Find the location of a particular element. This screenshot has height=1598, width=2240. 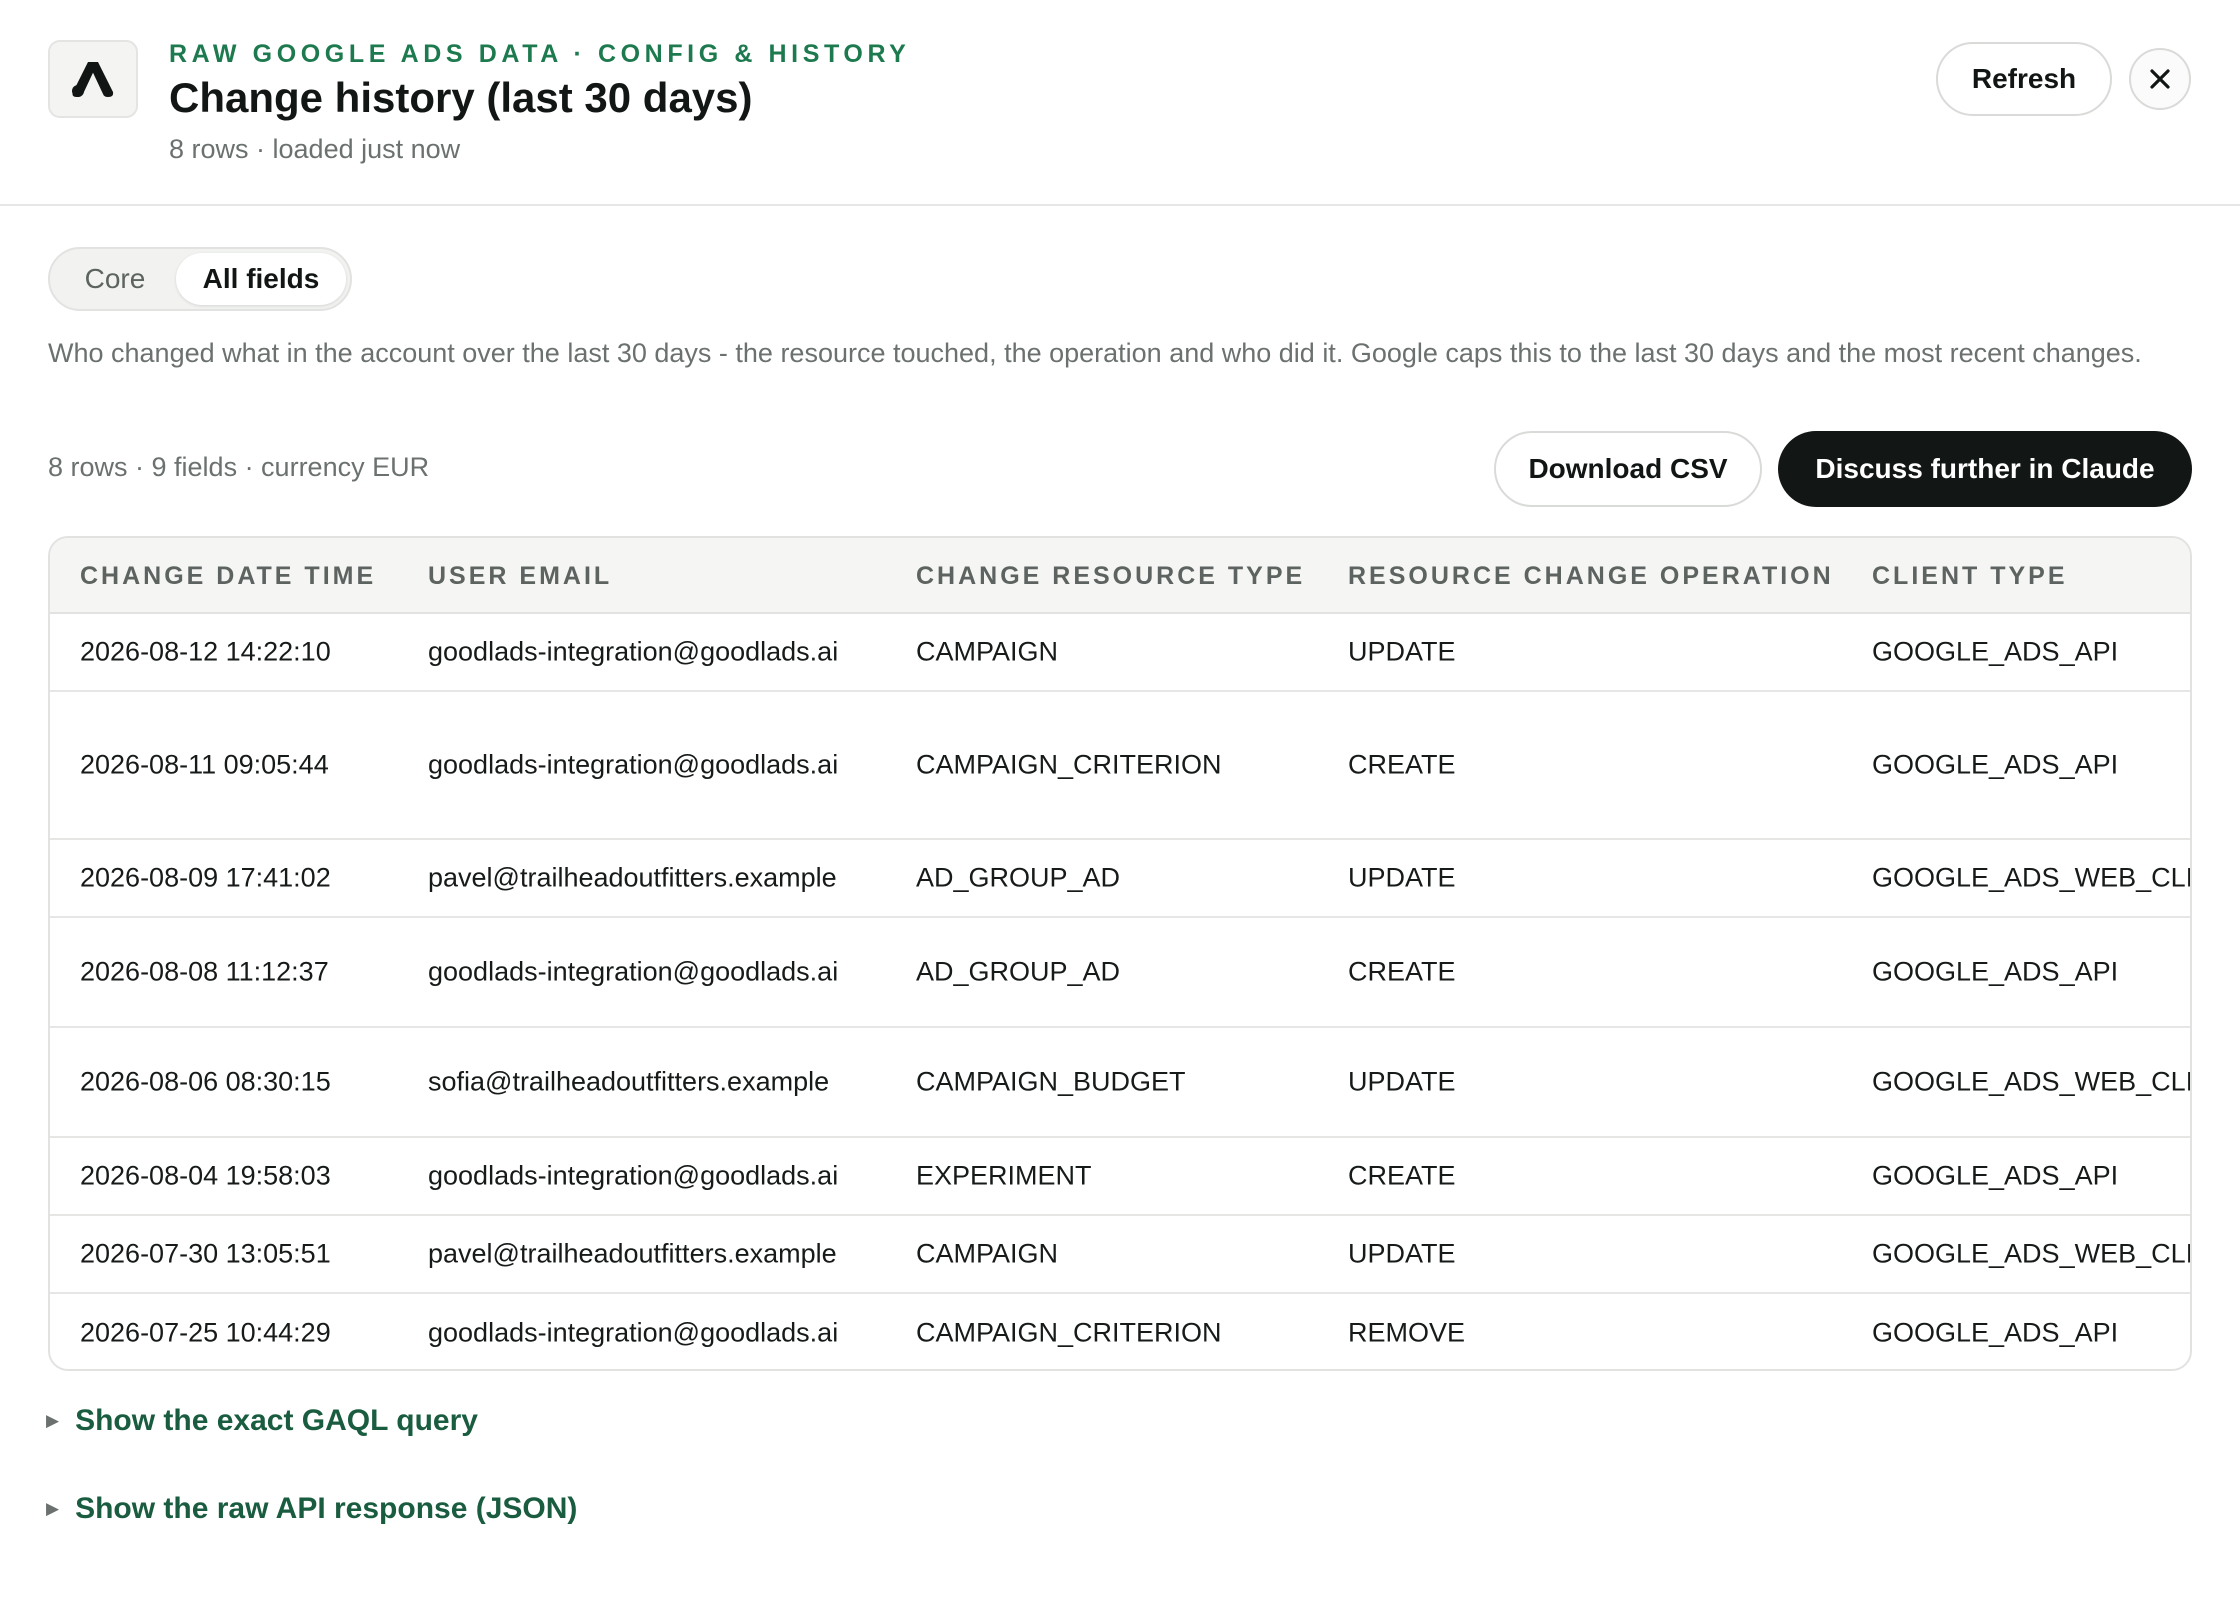

column-header: USER EMAIL is located at coordinates (520, 576).